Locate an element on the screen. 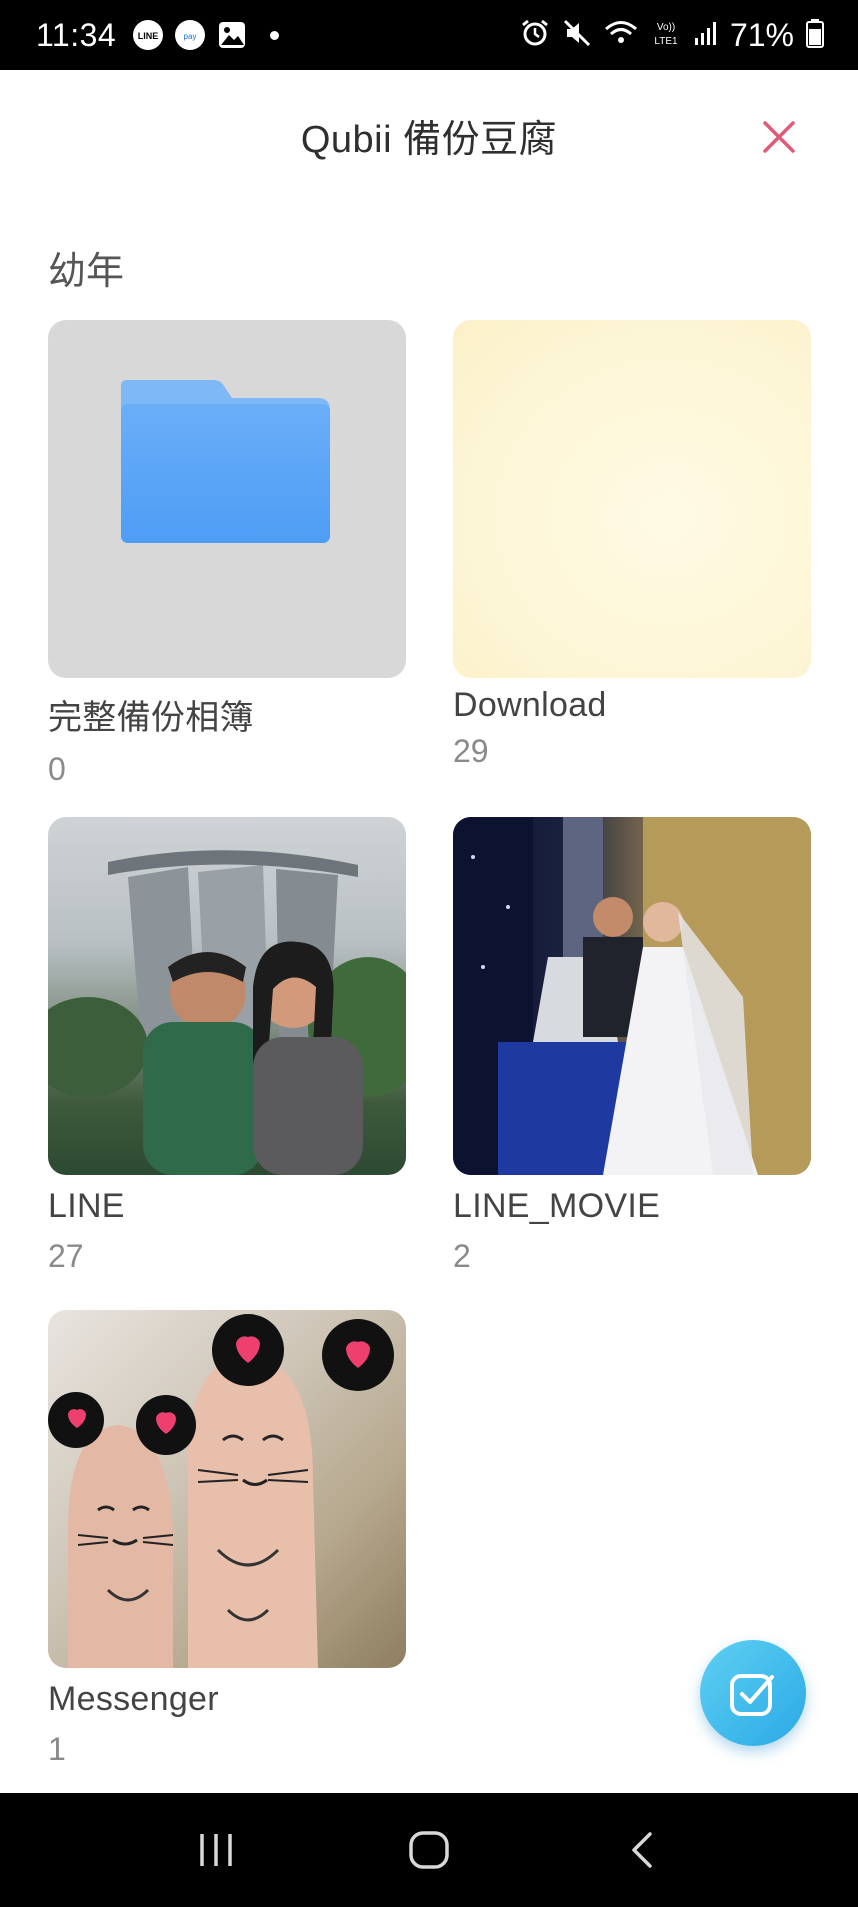 The height and width of the screenshot is (1907, 858). album-count: 0 is located at coordinates (57, 769).